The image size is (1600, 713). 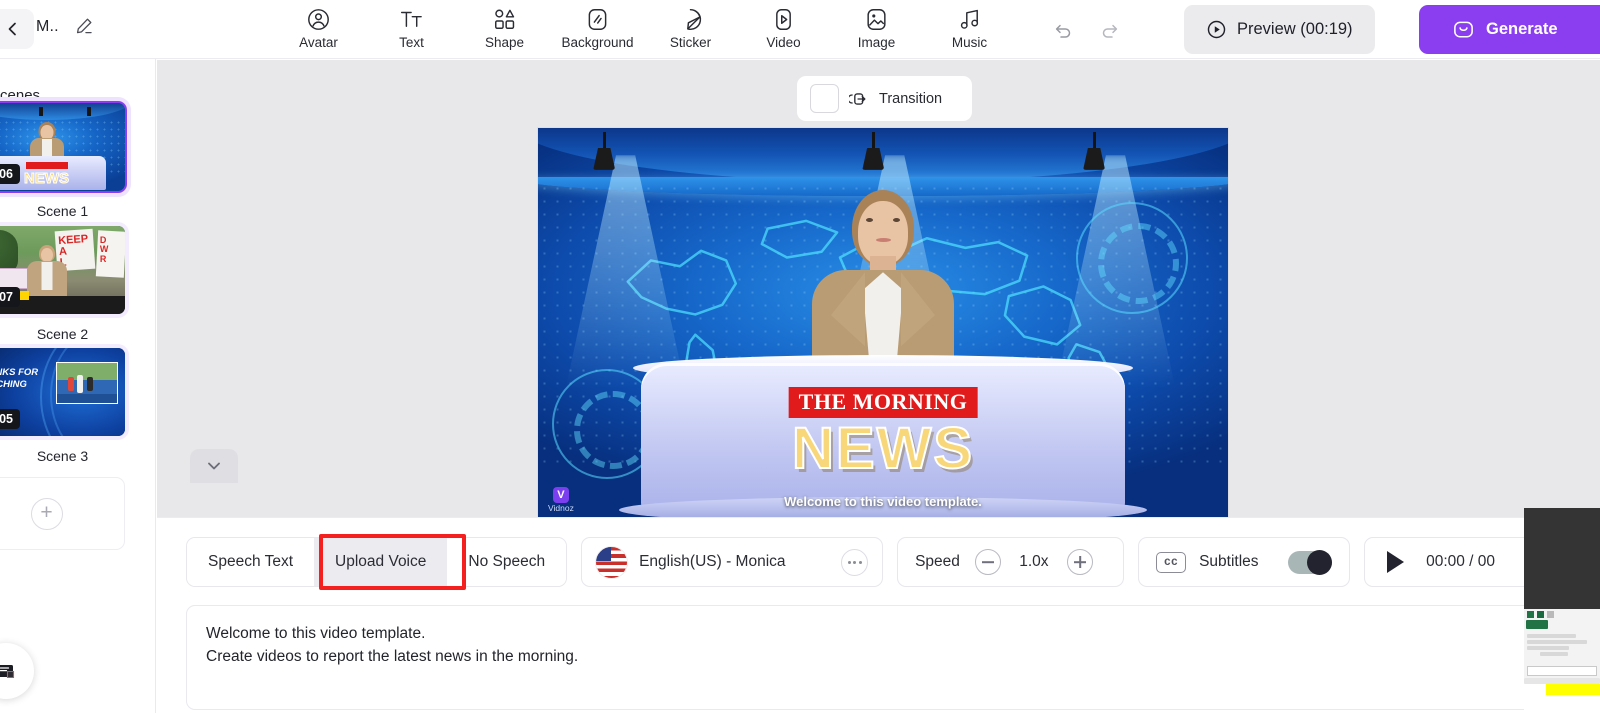 What do you see at coordinates (883, 501) in the screenshot?
I see `canvas-caption: Welcome to this video template.` at bounding box center [883, 501].